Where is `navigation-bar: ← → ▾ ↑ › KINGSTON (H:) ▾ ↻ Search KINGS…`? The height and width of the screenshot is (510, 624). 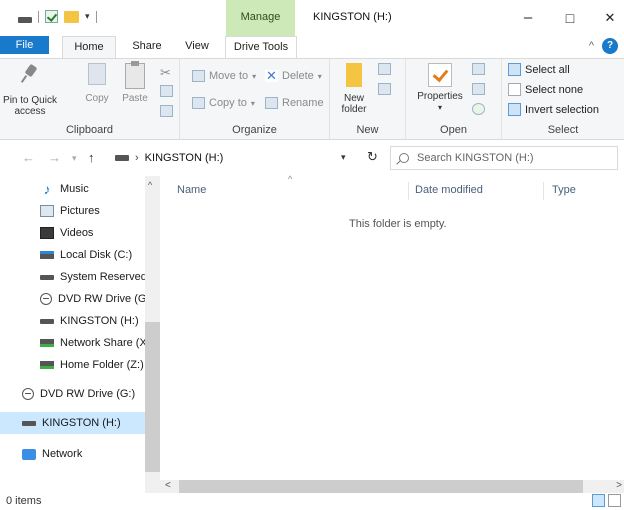
navigation-bar: ← → ▾ ↑ › KINGSTON (H:) ▾ ↻ Search KINGS… is located at coordinates (312, 158).